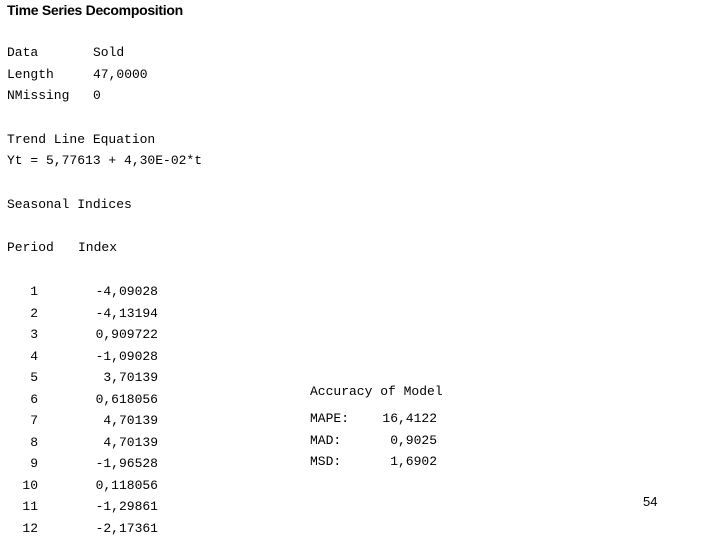 The width and height of the screenshot is (720, 543). I want to click on accuracy-label: MAD:, so click(326, 440).